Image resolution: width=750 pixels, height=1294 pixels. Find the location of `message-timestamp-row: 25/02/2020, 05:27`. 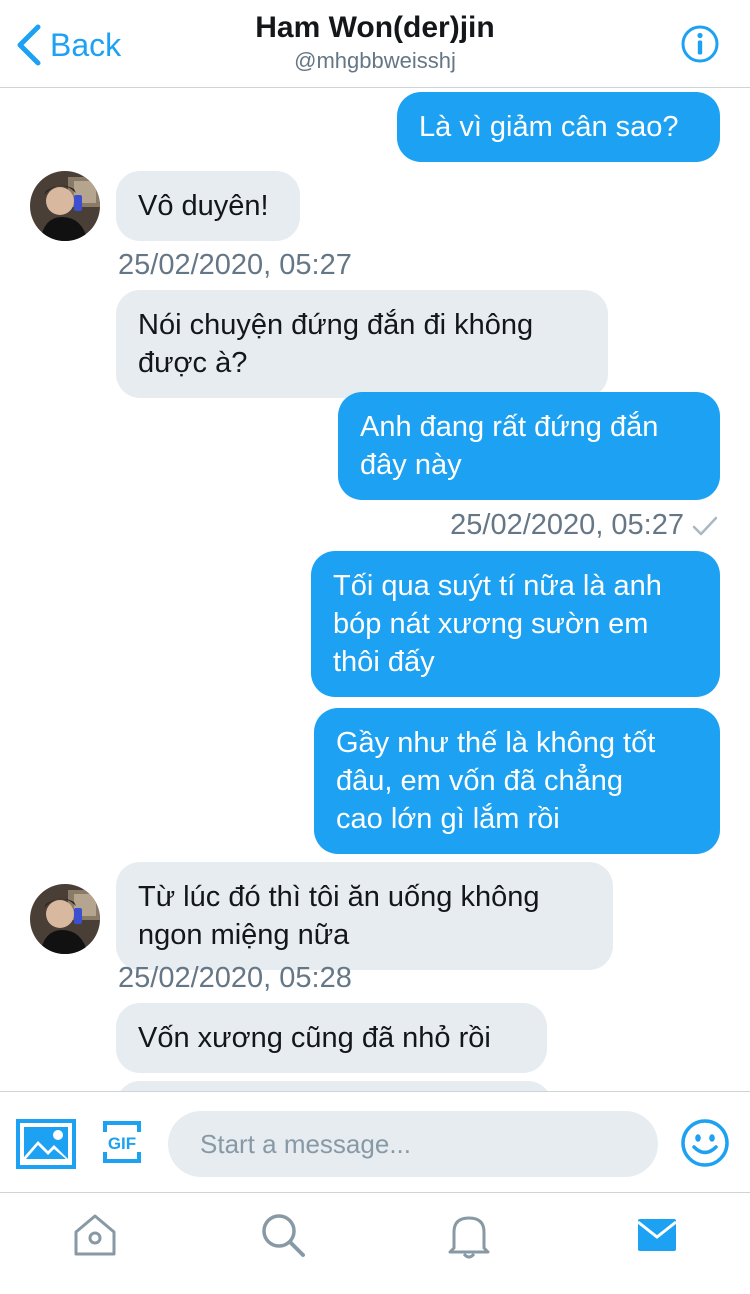

message-timestamp-row: 25/02/2020, 05:27 is located at coordinates (584, 525).